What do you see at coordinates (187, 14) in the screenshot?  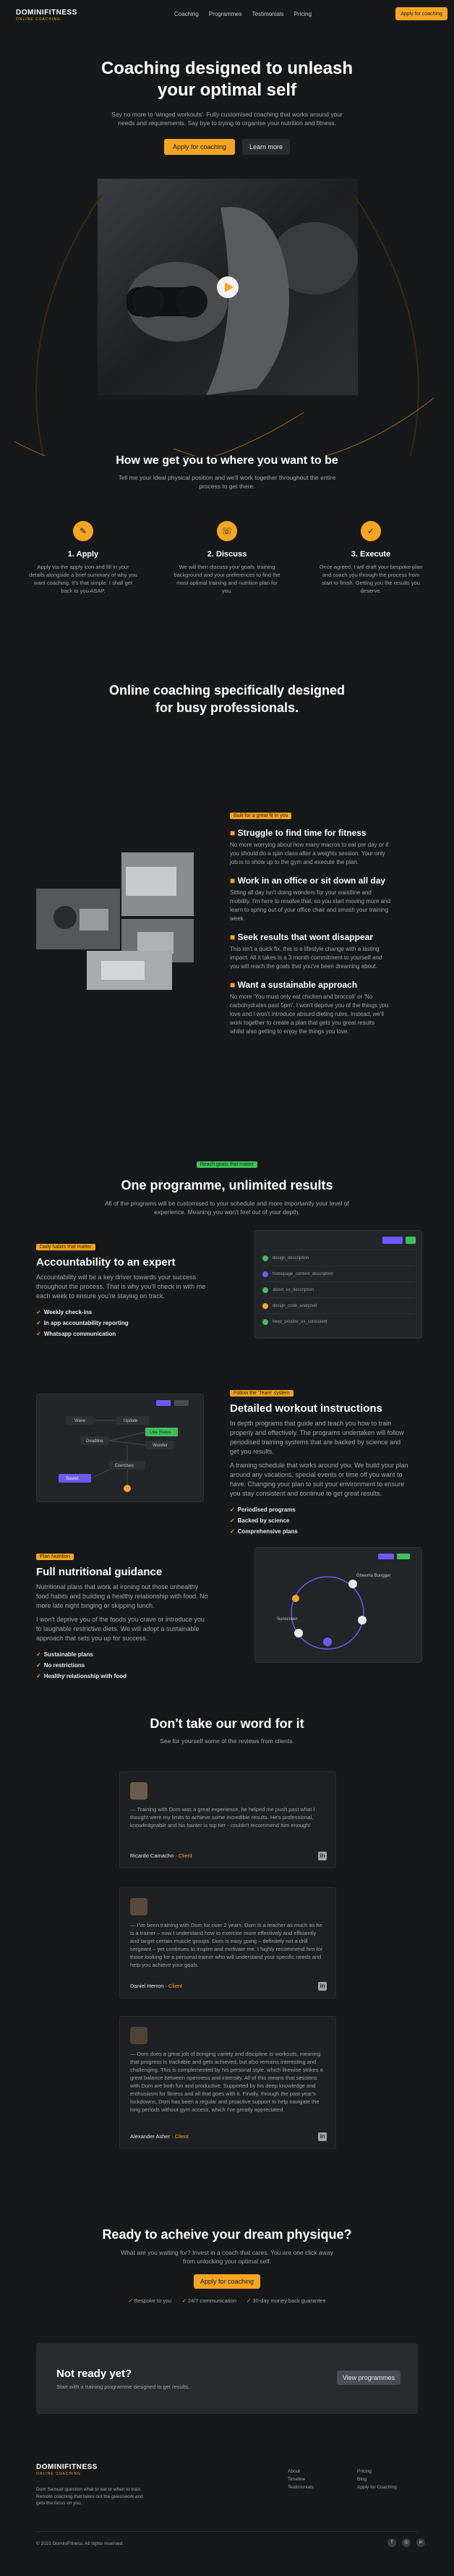 I see `nav-link-coaching: Coaching` at bounding box center [187, 14].